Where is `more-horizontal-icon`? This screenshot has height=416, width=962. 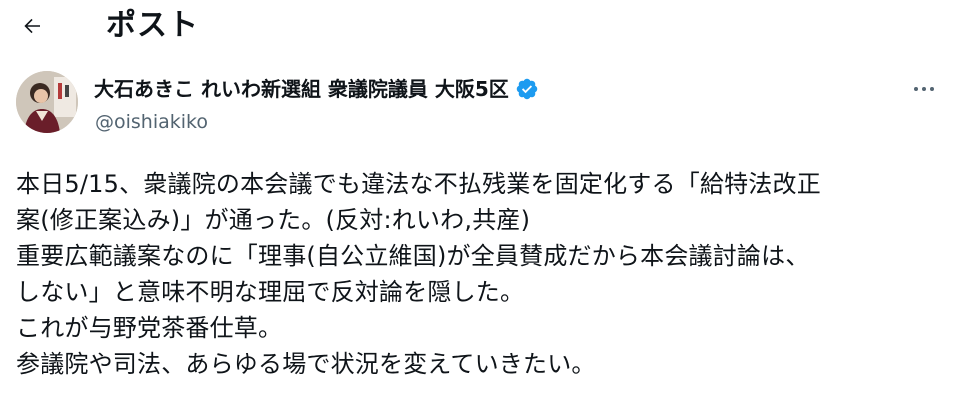 more-horizontal-icon is located at coordinates (924, 89).